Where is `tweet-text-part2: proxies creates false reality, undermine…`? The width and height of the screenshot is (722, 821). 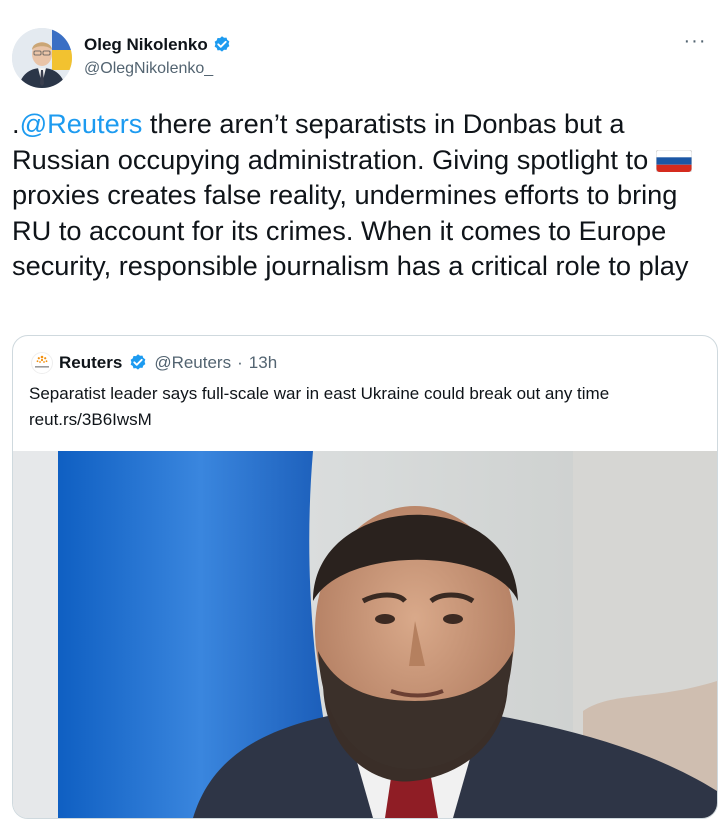 tweet-text-part2: proxies creates false reality, undermine… is located at coordinates (350, 230).